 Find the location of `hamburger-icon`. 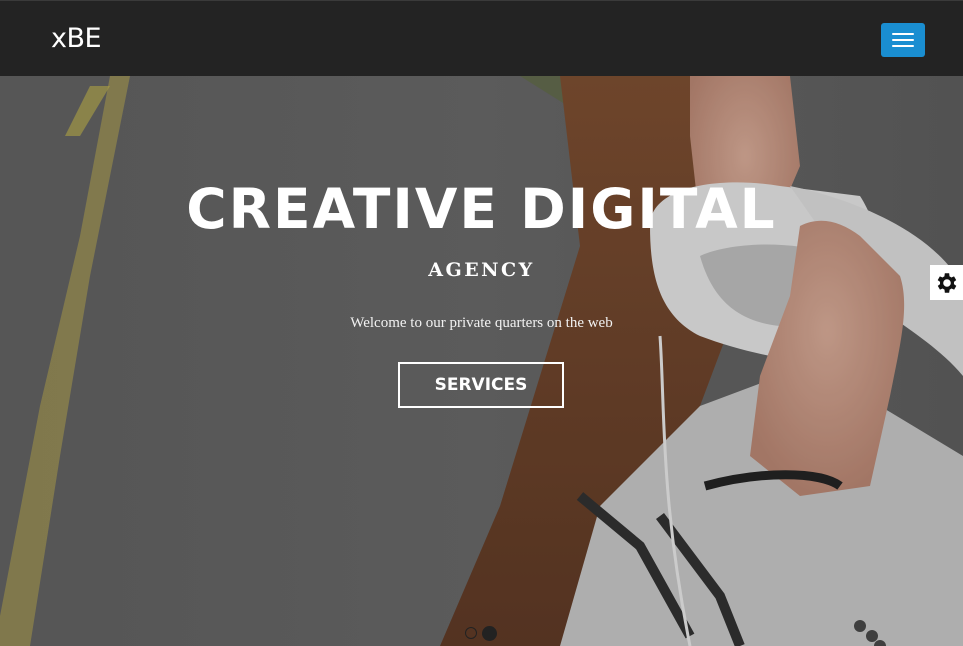

hamburger-icon is located at coordinates (903, 34).